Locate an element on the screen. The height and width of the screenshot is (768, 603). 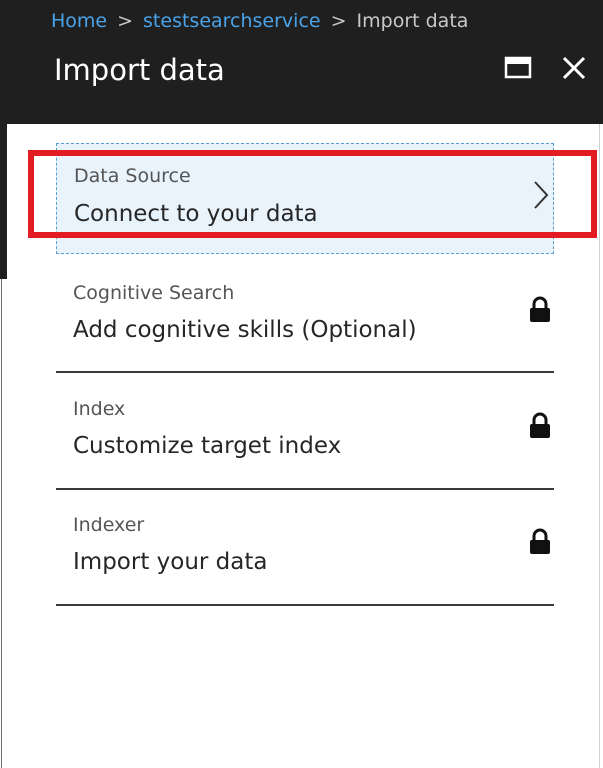
maximize-button is located at coordinates (518, 68).